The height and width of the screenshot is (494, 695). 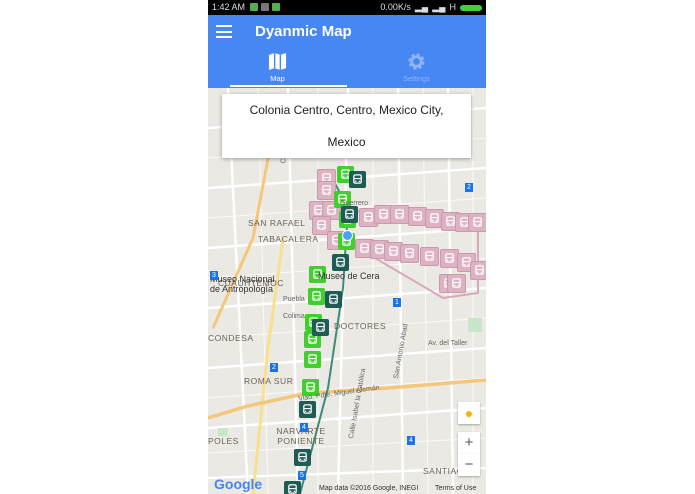 I want to click on zoom-out-button: −, so click(x=469, y=465).